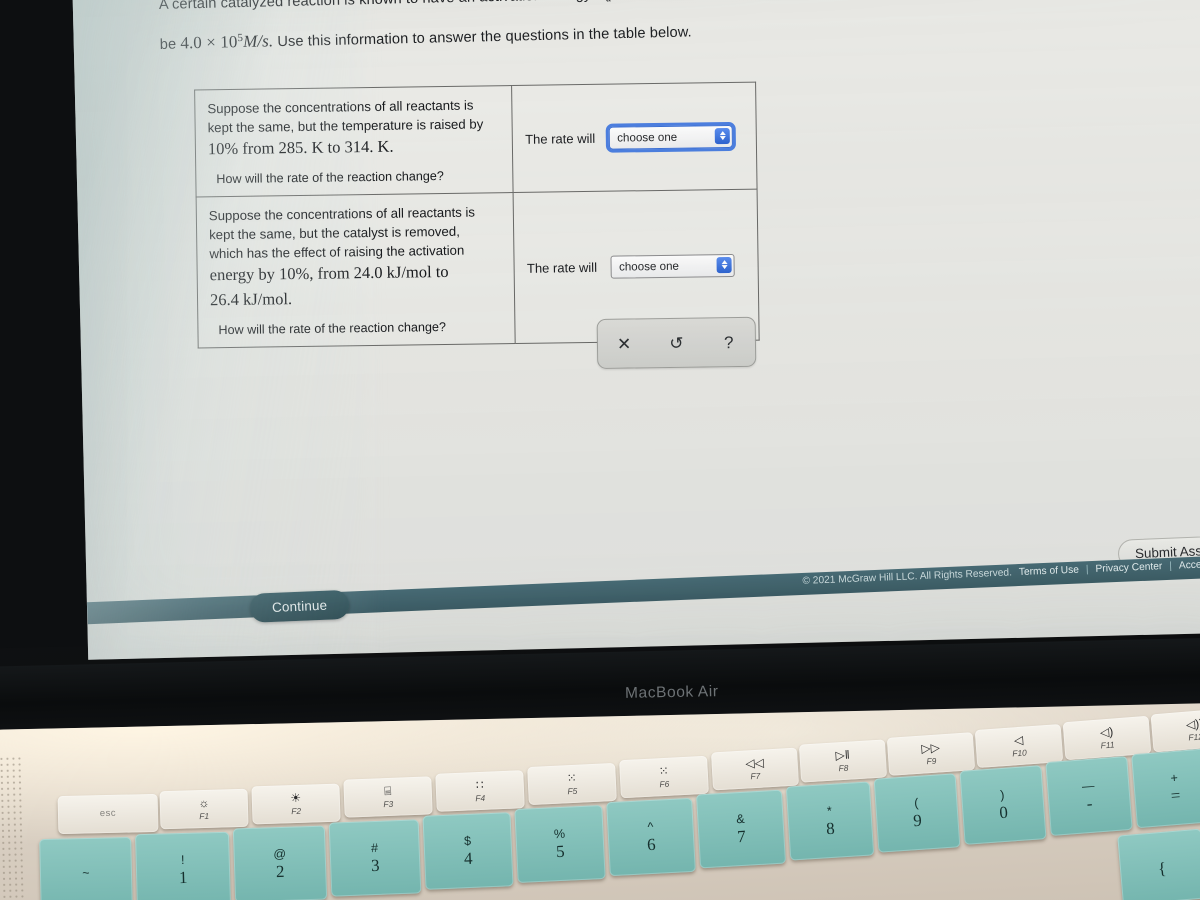 The image size is (1200, 900). What do you see at coordinates (560, 138) in the screenshot?
I see `answer-label-1: The rate will` at bounding box center [560, 138].